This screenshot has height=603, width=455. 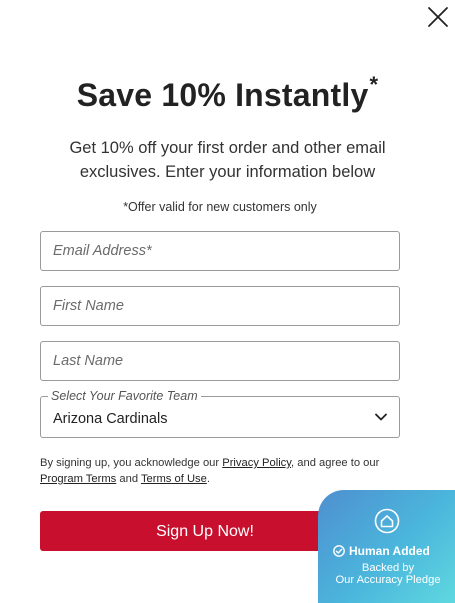 I want to click on close-icon, so click(x=438, y=17).